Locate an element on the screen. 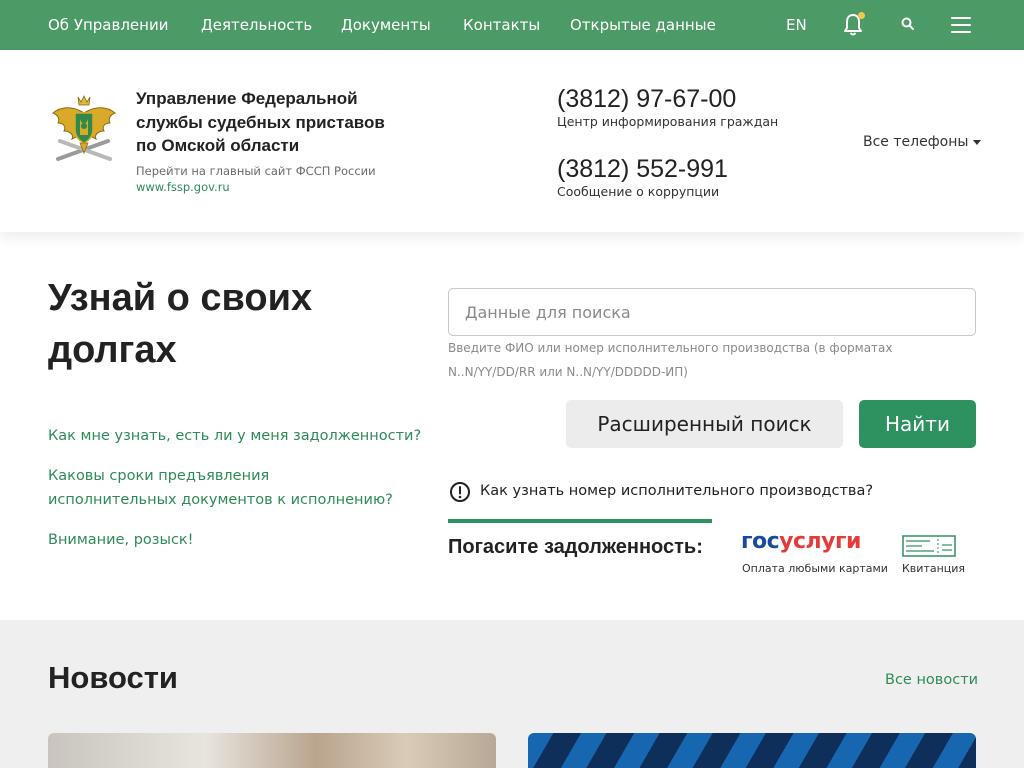 This screenshot has height=768, width=1024. debt-title: Узнай о своих долгах is located at coordinates (180, 324).